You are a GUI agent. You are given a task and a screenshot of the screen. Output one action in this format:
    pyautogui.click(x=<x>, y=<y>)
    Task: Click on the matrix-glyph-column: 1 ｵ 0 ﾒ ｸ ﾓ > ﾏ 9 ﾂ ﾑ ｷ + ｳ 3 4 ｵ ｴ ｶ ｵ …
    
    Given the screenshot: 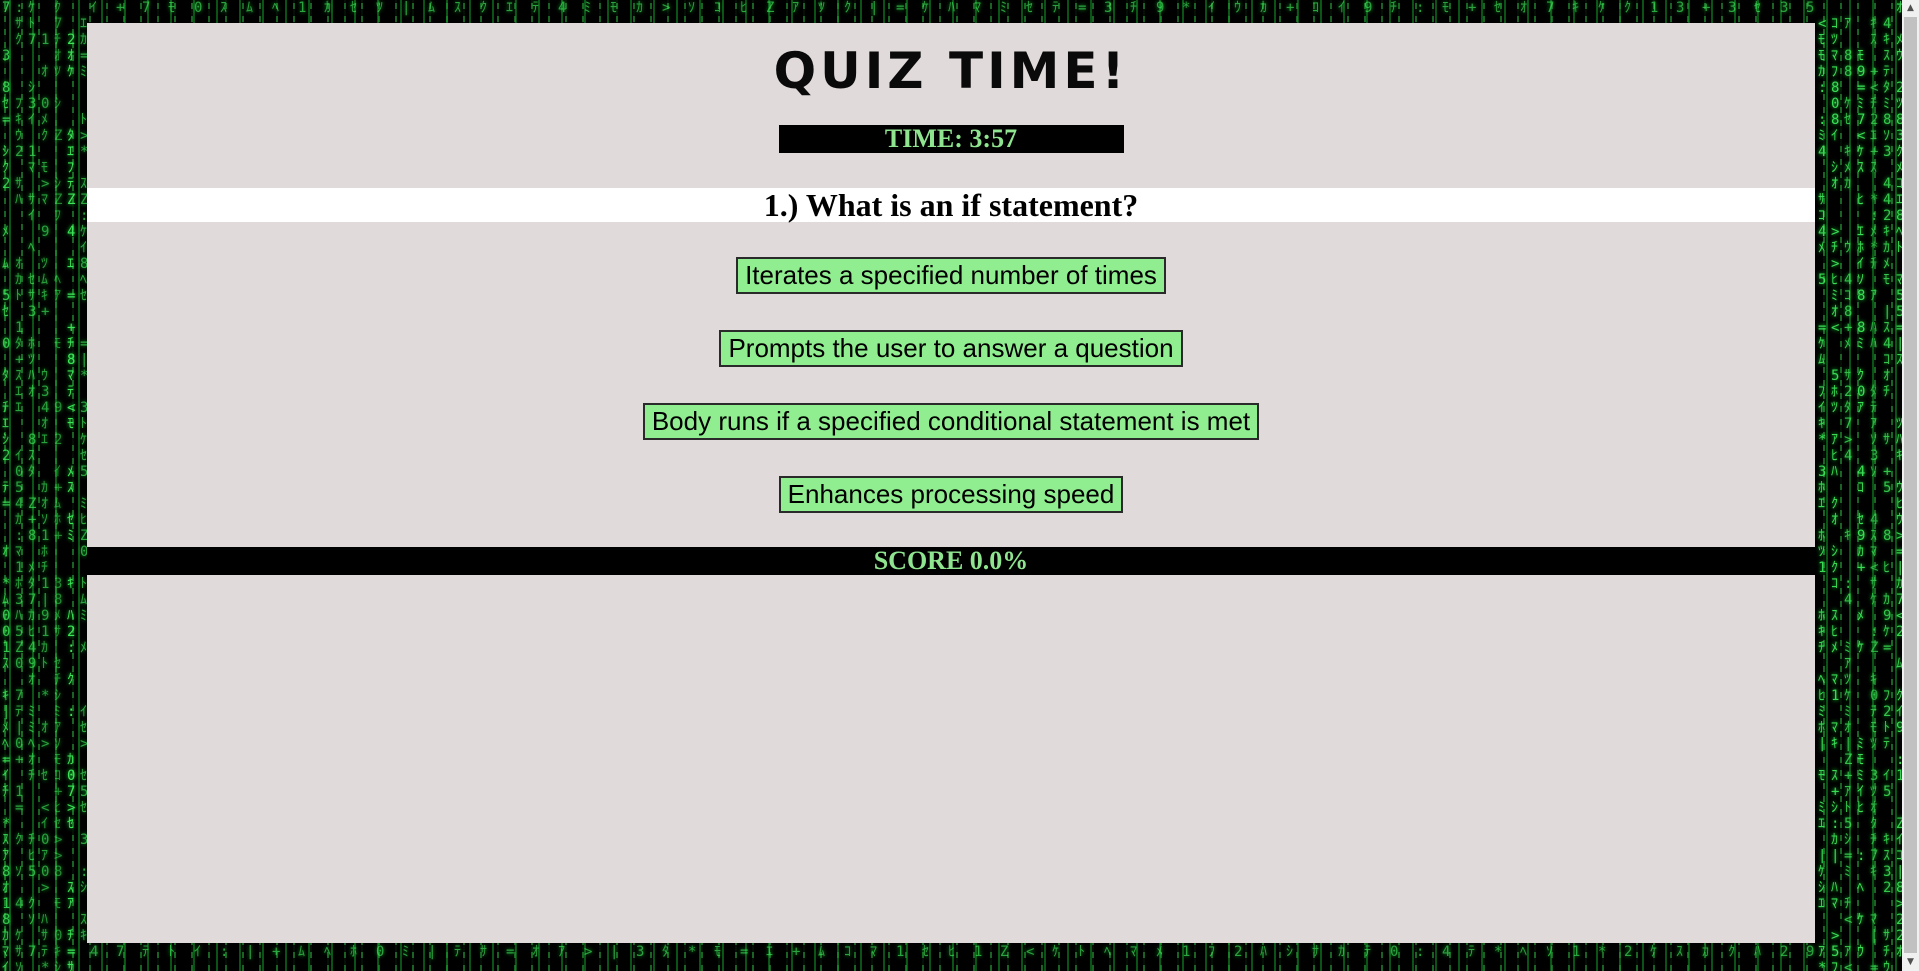 What is the action you would take?
    pyautogui.click(x=45, y=501)
    